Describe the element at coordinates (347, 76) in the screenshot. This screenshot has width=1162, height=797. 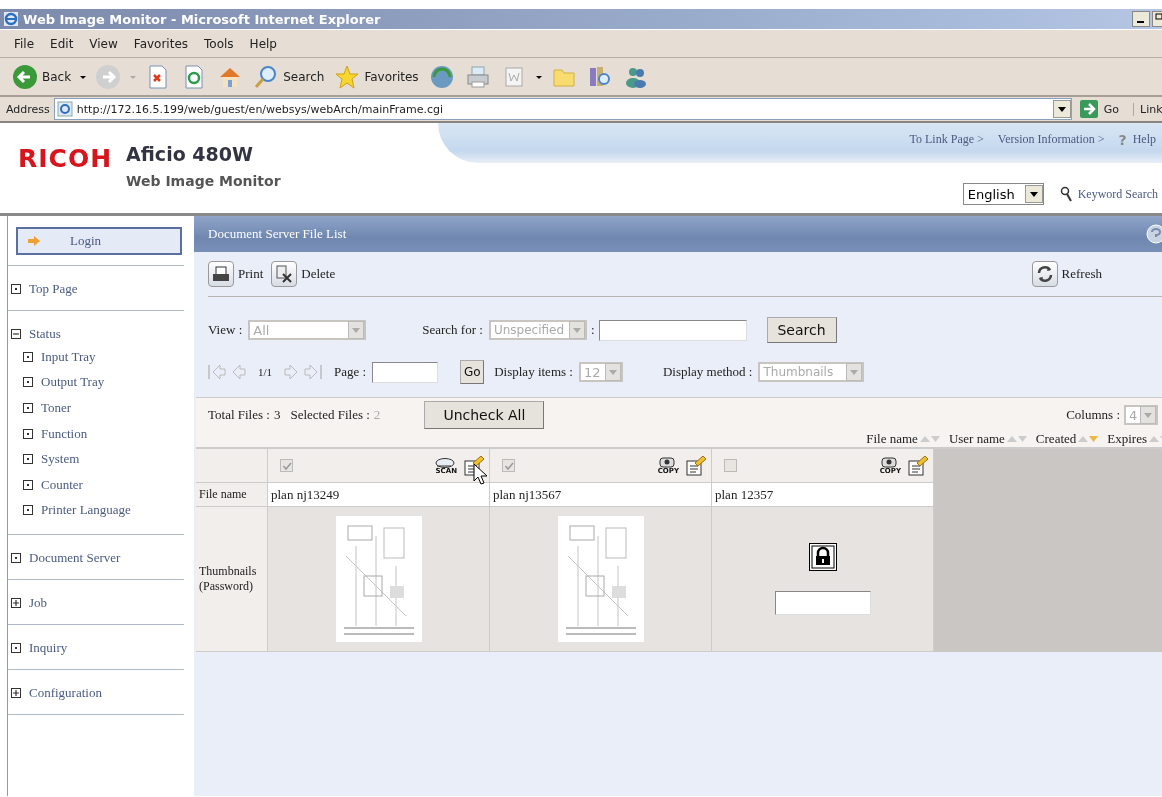
I see `star-icon` at that location.